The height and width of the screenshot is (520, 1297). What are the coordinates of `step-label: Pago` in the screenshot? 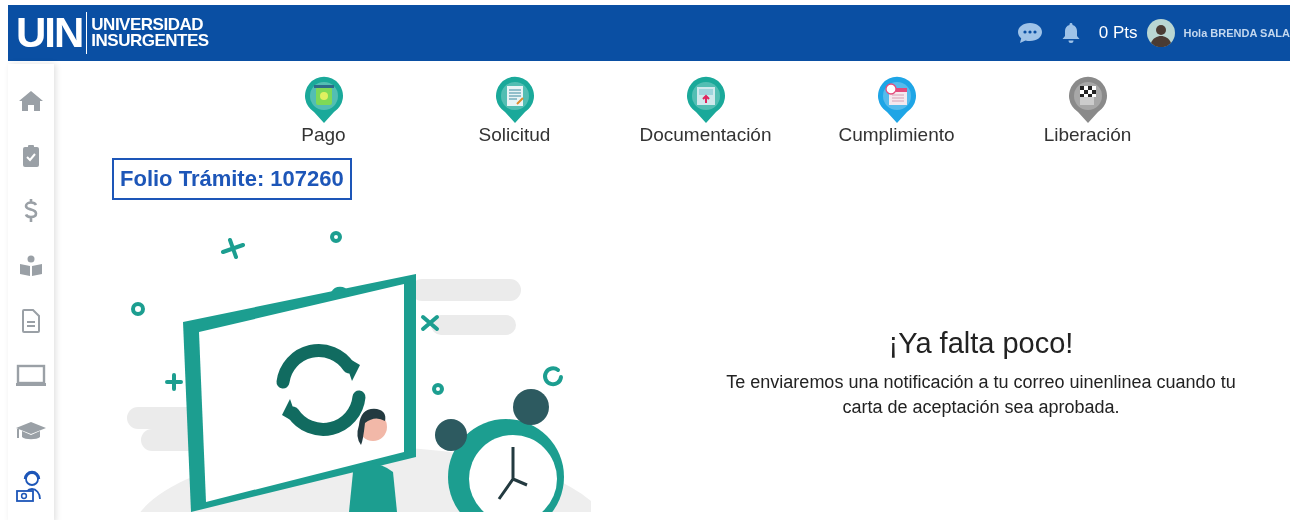 It's located at (323, 135).